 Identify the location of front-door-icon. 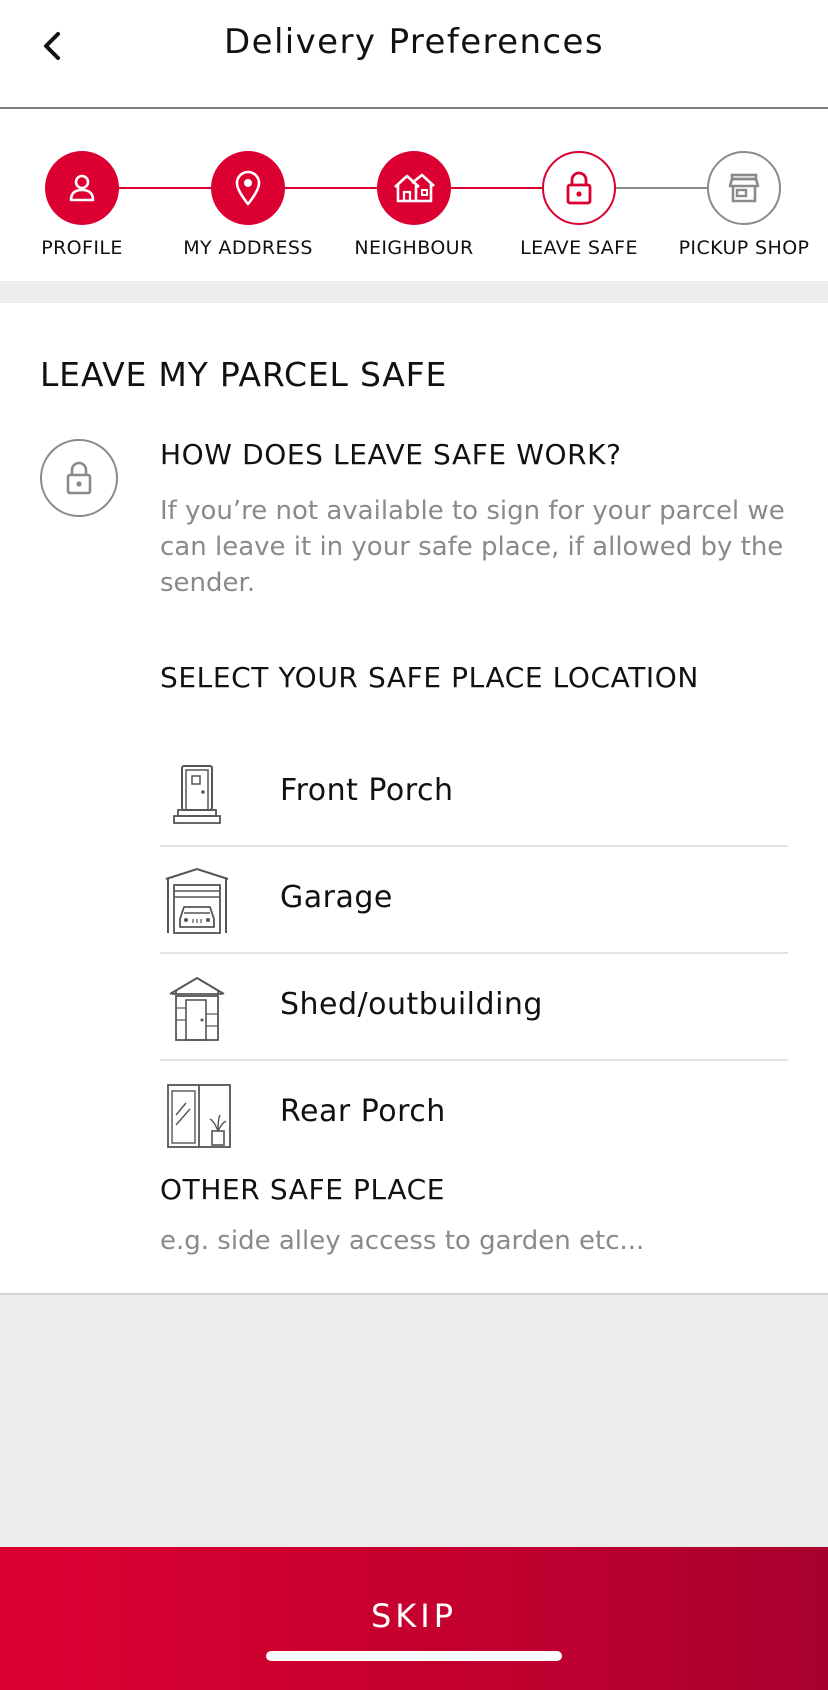
(197, 794).